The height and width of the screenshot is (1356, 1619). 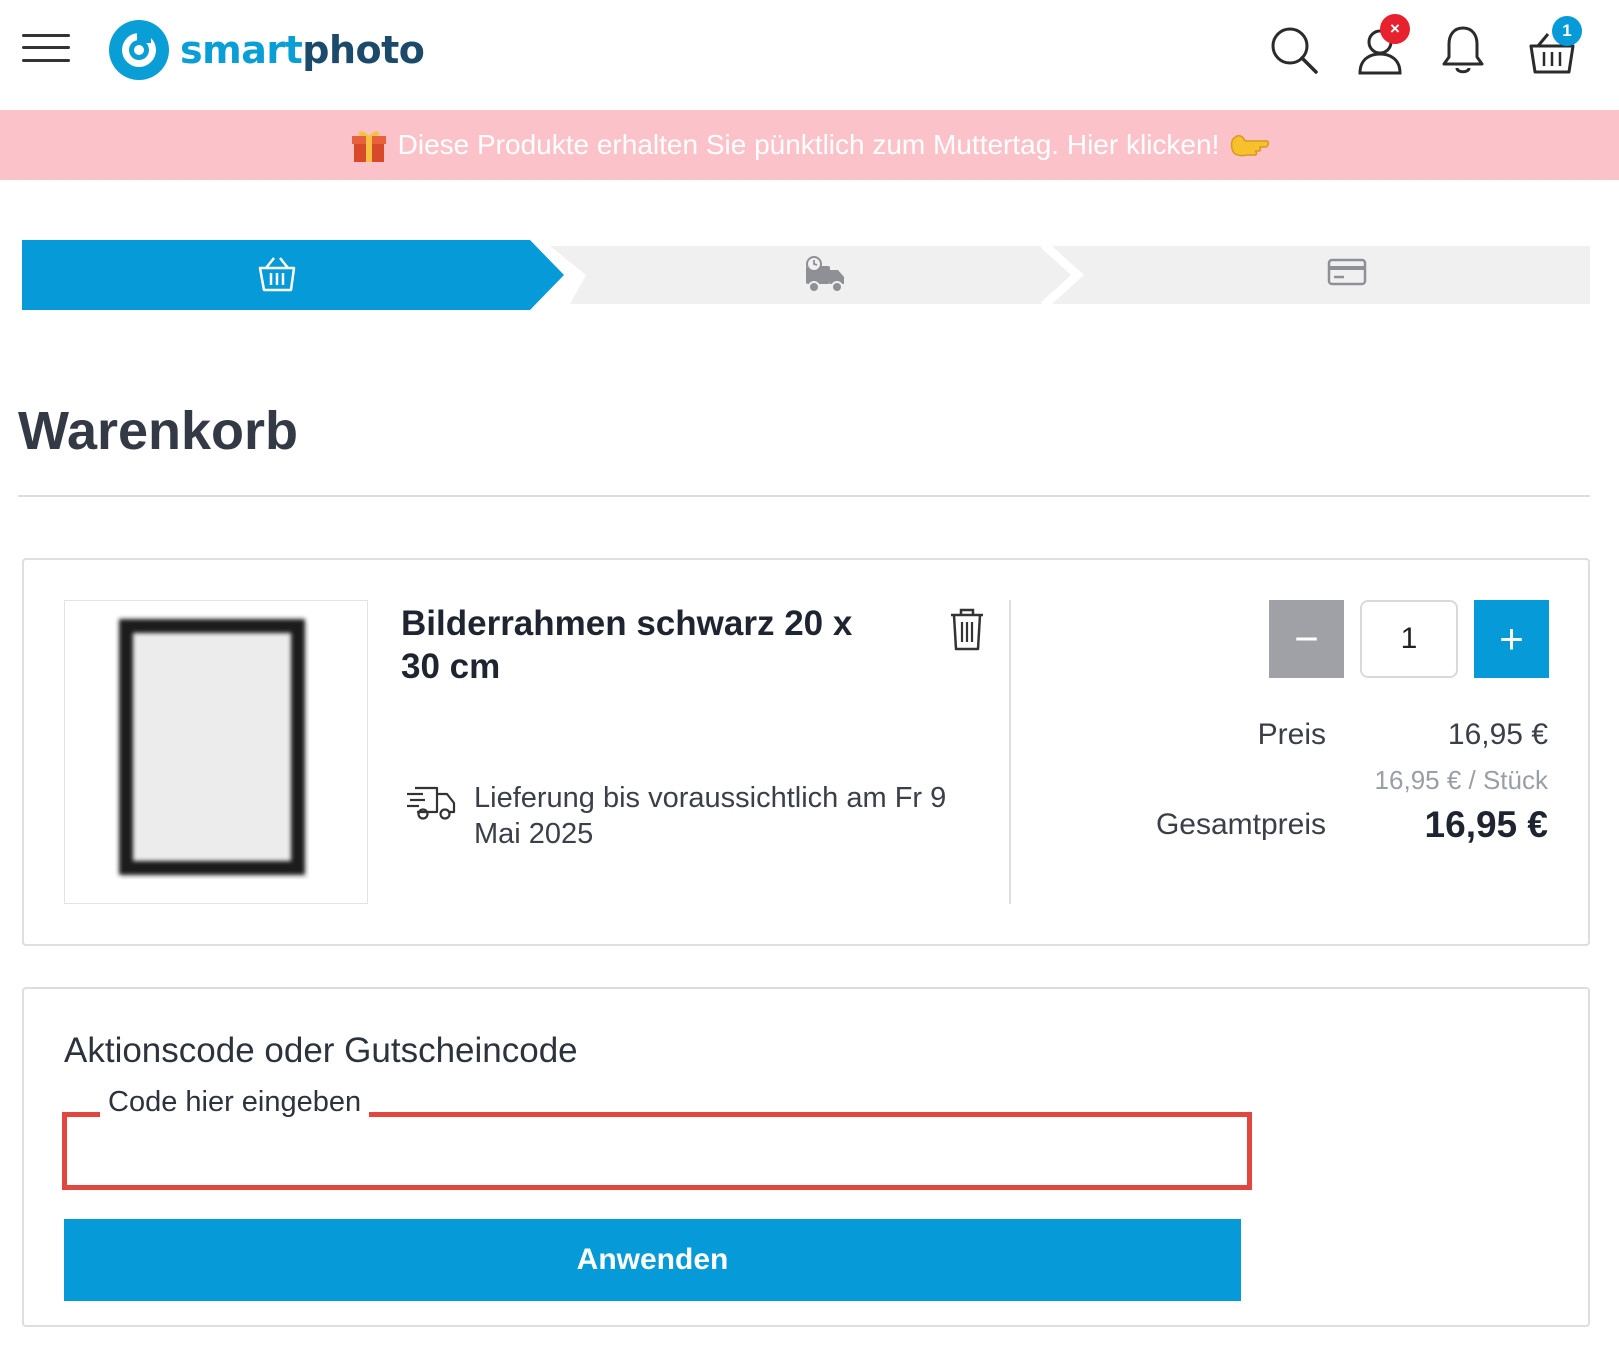 What do you see at coordinates (1567, 31) in the screenshot?
I see `cart-count-badge: 1` at bounding box center [1567, 31].